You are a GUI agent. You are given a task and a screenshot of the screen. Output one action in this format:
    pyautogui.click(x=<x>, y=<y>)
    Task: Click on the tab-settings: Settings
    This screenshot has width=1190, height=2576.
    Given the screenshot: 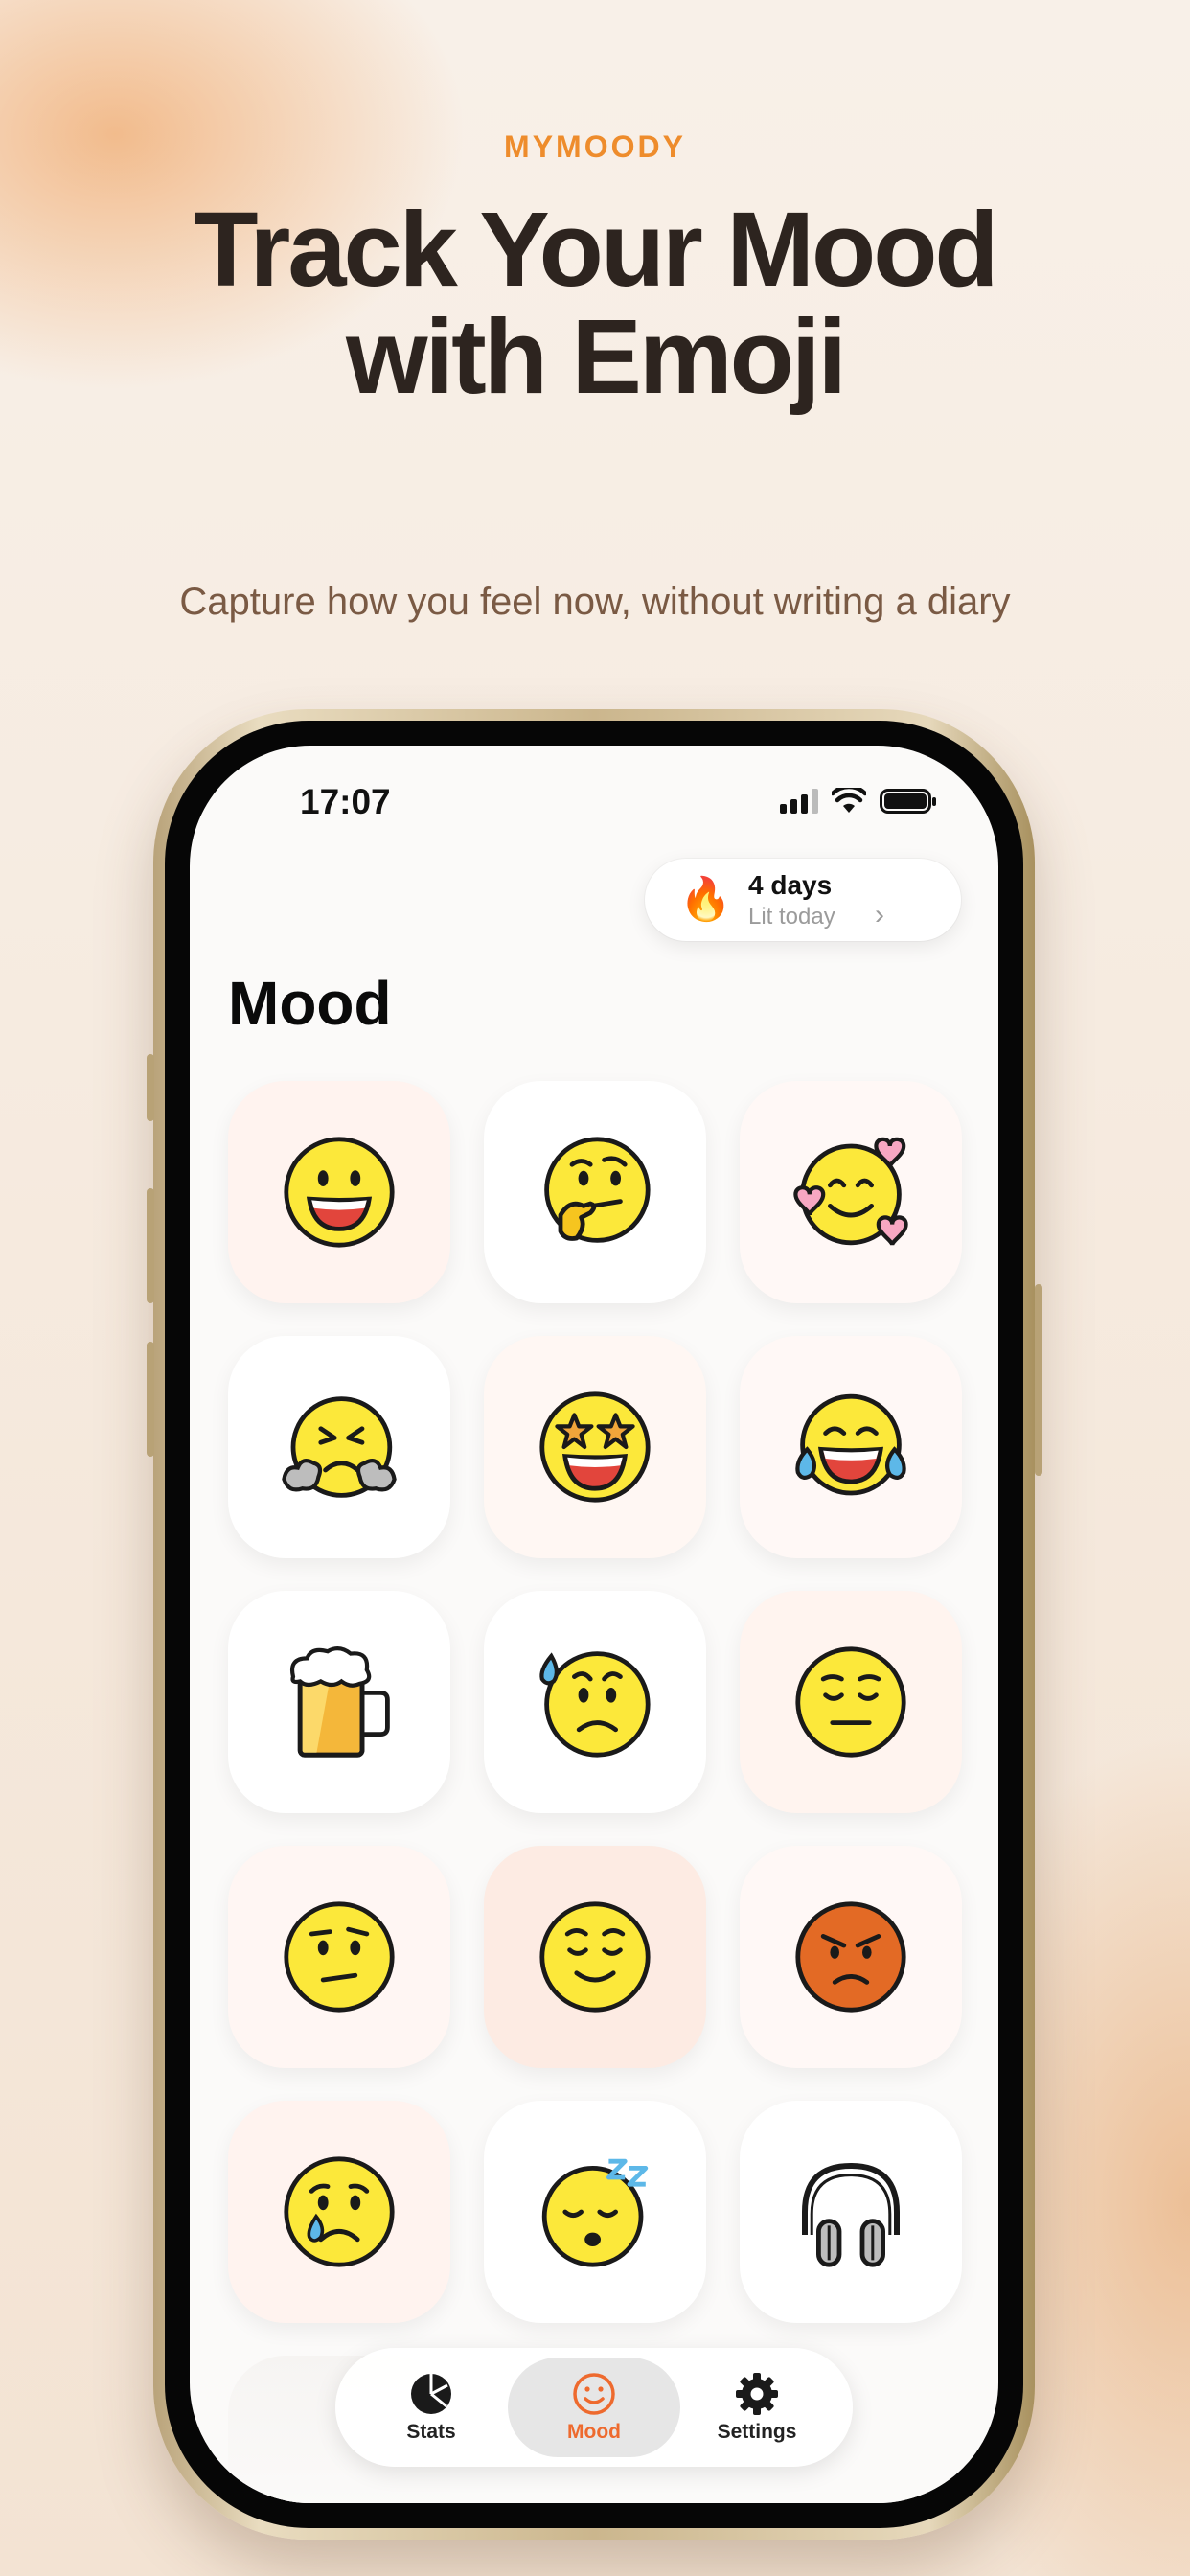 What is the action you would take?
    pyautogui.click(x=757, y=2407)
    